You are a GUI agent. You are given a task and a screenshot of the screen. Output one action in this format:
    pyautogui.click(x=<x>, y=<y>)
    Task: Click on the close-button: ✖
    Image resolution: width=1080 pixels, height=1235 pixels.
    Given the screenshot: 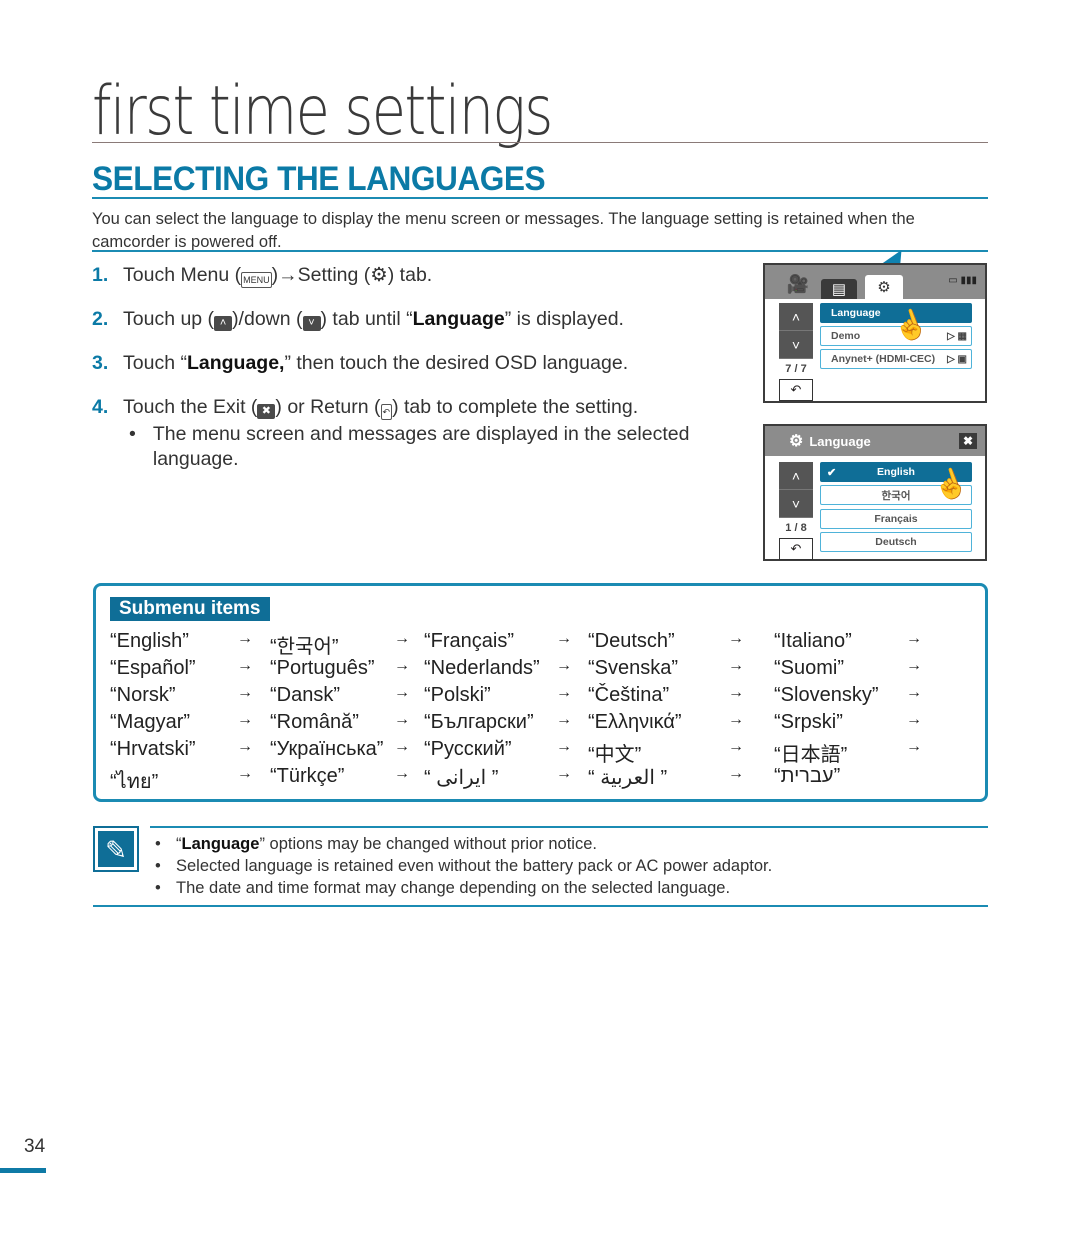 What is the action you would take?
    pyautogui.click(x=968, y=441)
    